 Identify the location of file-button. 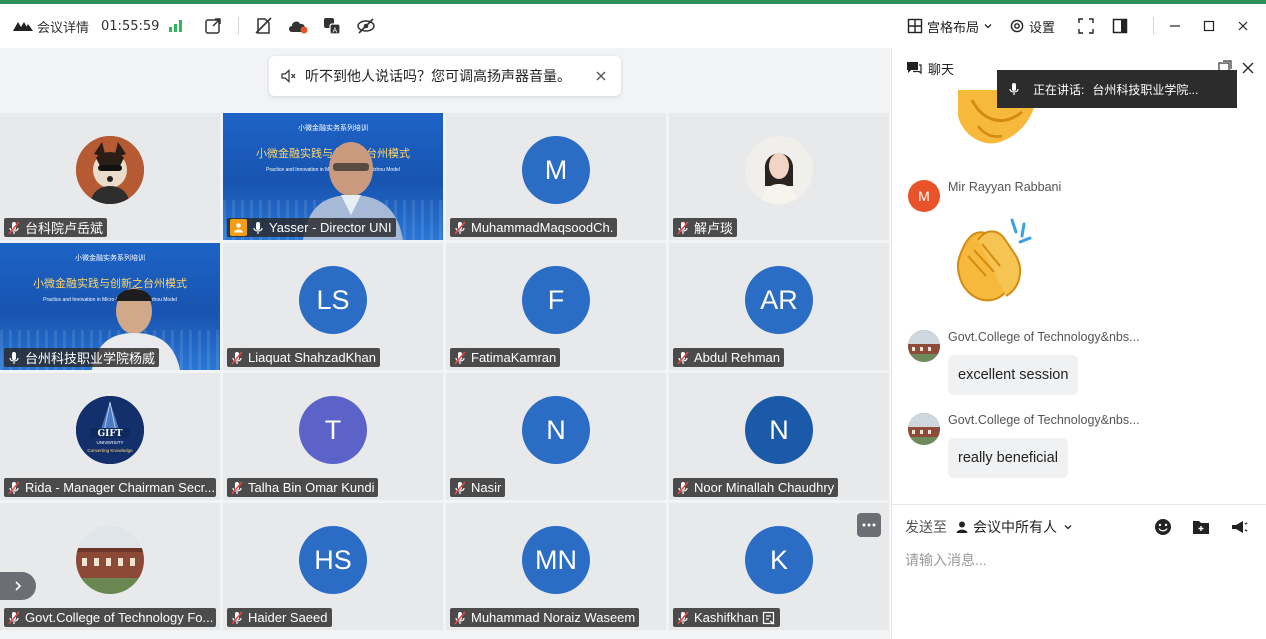
(1201, 527).